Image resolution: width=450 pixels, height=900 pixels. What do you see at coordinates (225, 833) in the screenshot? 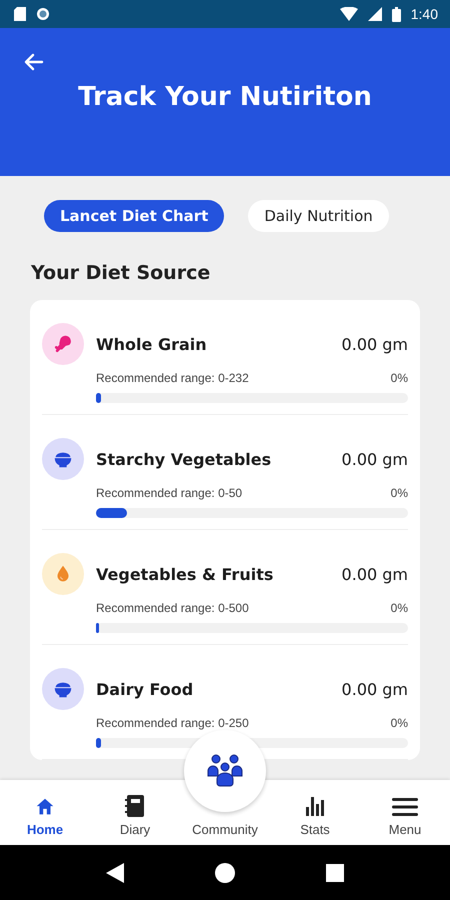
I see `nav-item: Community` at bounding box center [225, 833].